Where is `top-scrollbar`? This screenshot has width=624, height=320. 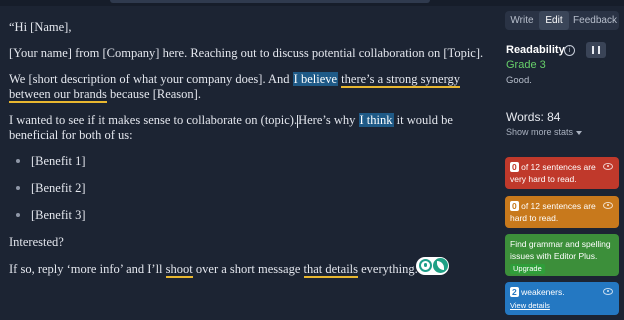 top-scrollbar is located at coordinates (270, 1).